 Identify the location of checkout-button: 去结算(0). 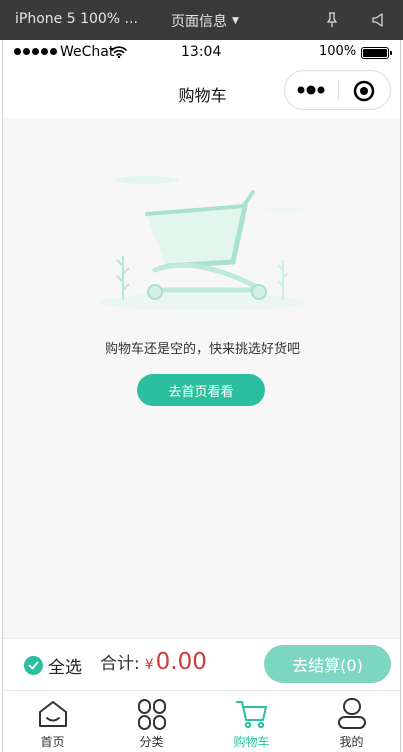
(327, 664).